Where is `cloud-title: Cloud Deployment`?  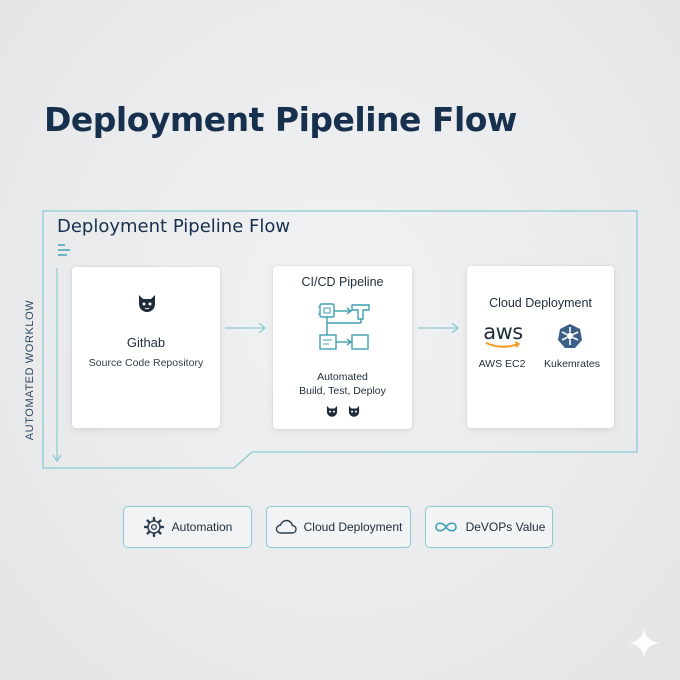 cloud-title: Cloud Deployment is located at coordinates (540, 303).